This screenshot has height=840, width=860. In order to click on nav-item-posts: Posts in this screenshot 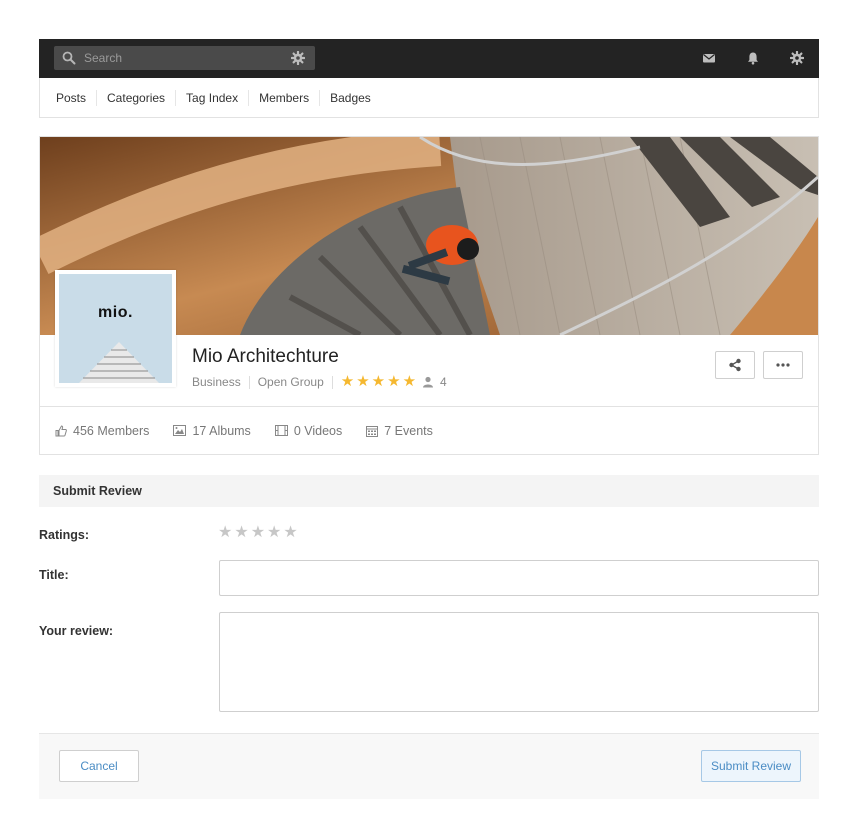, I will do `click(71, 98)`.